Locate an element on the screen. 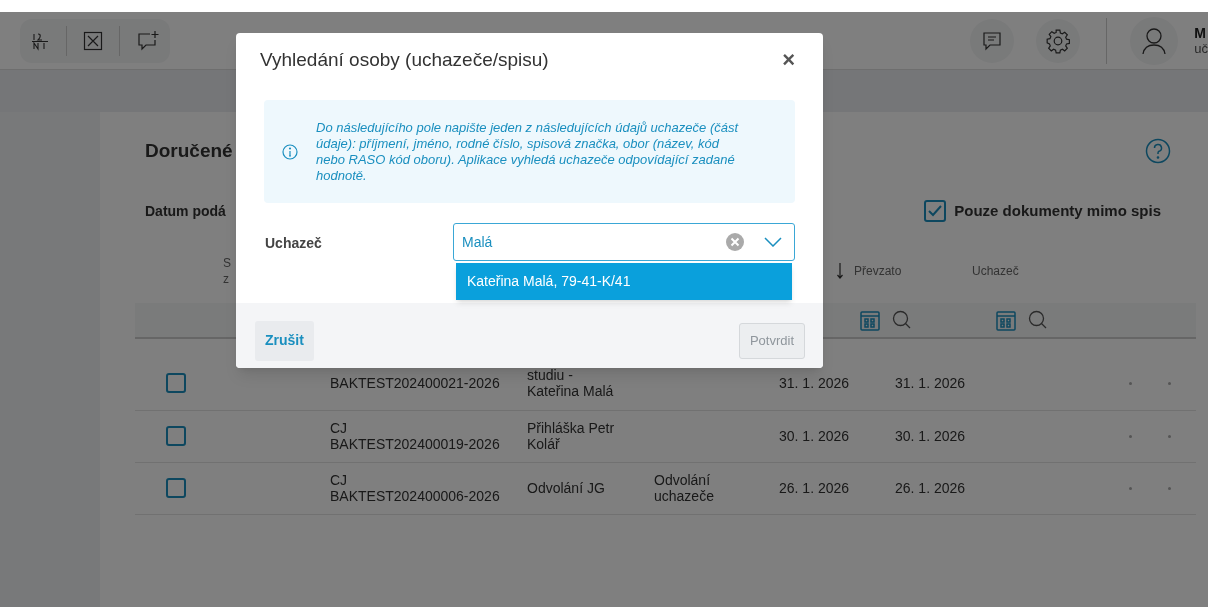 This screenshot has width=1208, height=607. user-name: M is located at coordinates (1200, 32).